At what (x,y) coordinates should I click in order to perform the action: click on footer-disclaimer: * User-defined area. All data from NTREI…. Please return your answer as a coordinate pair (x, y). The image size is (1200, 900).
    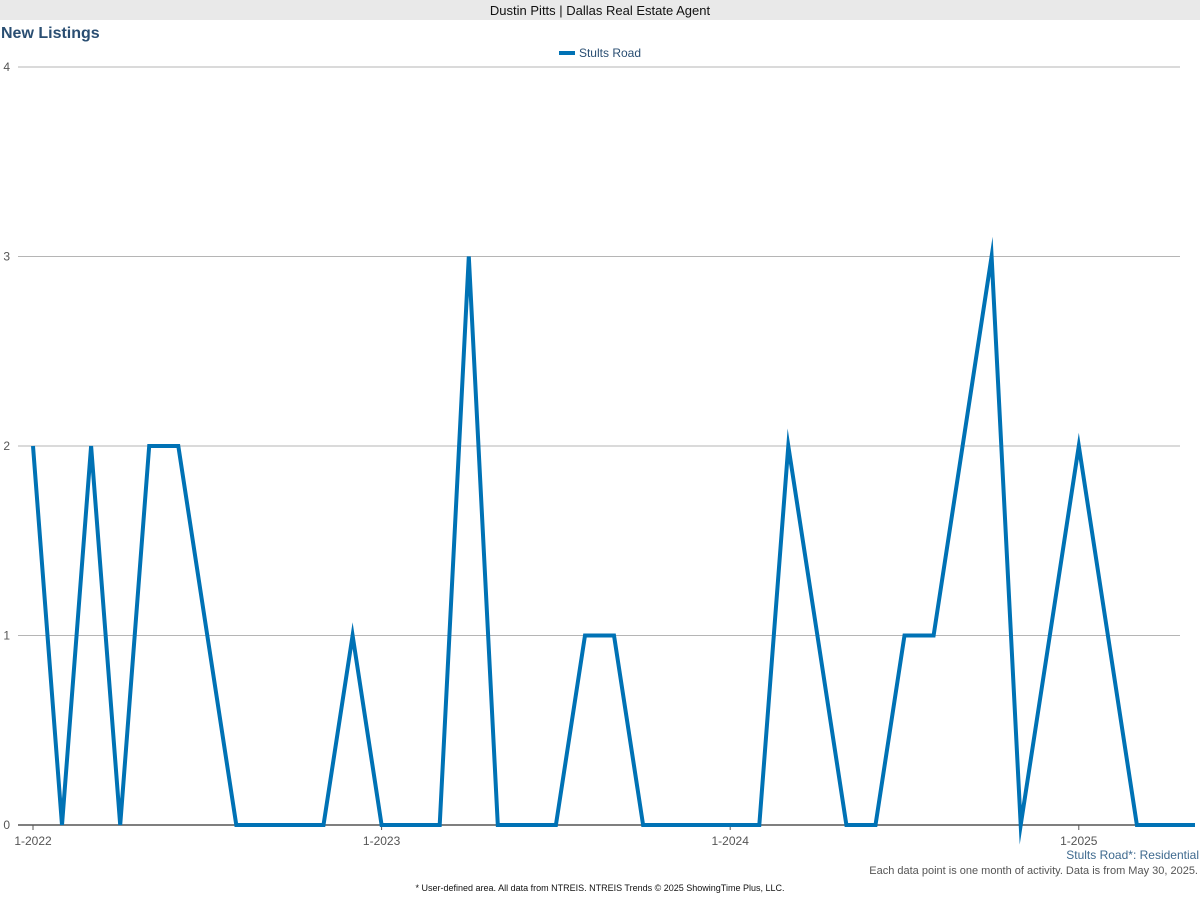
    Looking at the image, I should click on (600, 888).